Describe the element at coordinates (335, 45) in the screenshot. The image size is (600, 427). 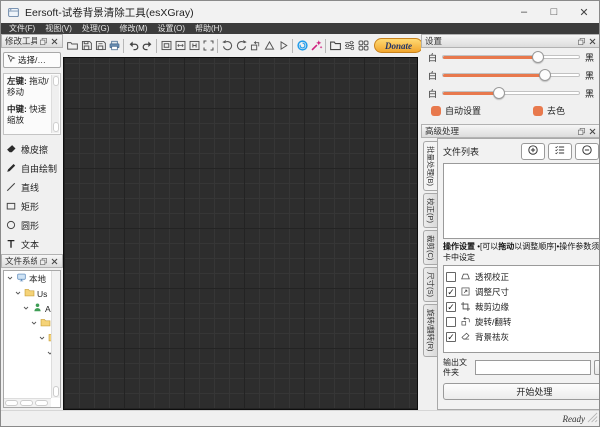
I see `batch-folder-icon` at that location.